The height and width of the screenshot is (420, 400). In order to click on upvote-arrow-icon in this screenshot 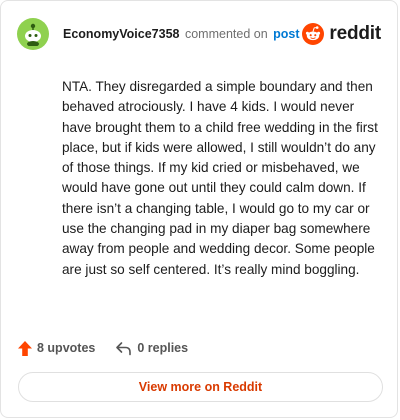, I will do `click(25, 348)`.